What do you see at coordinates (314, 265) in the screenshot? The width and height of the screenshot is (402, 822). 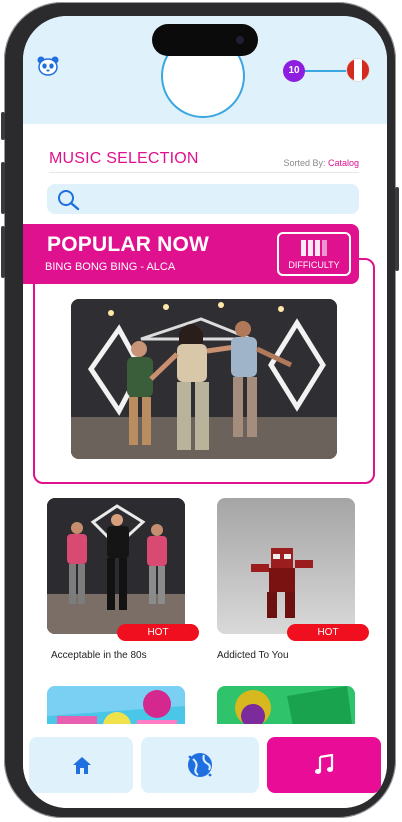 I see `difficulty-label: DIFFICULTY` at bounding box center [314, 265].